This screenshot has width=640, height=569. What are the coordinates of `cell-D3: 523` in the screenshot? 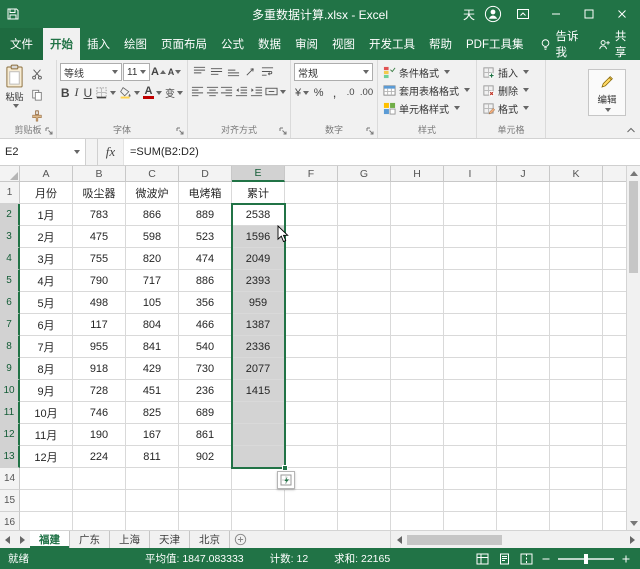 It's located at (205, 237).